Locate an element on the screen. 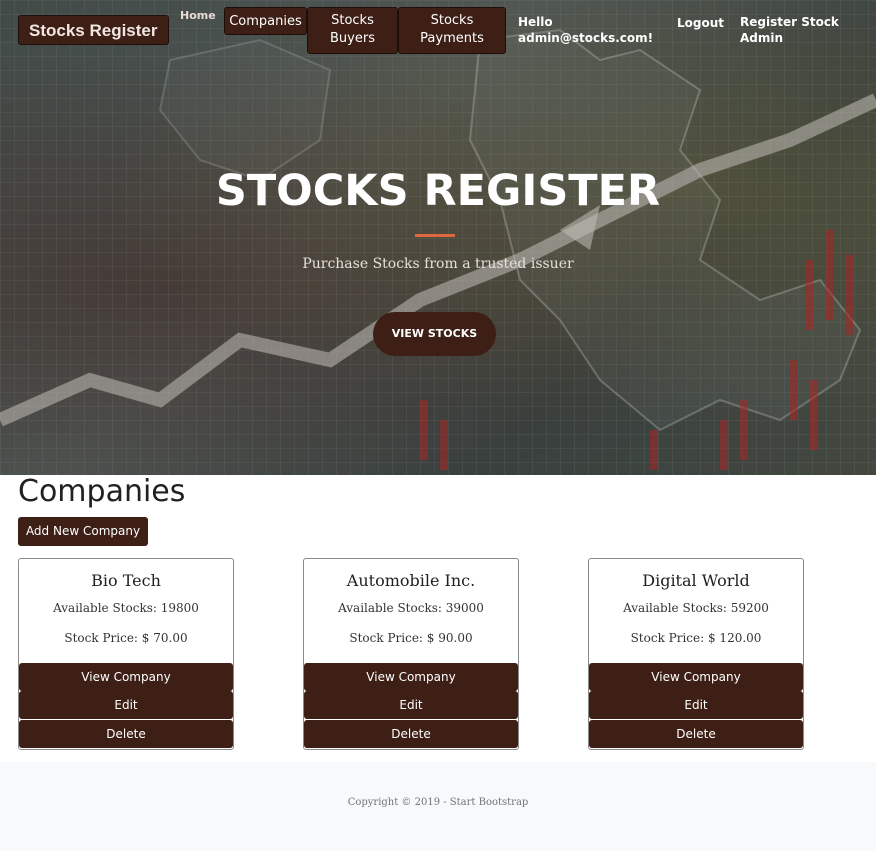  nav-companies-label: Companies is located at coordinates (265, 21).